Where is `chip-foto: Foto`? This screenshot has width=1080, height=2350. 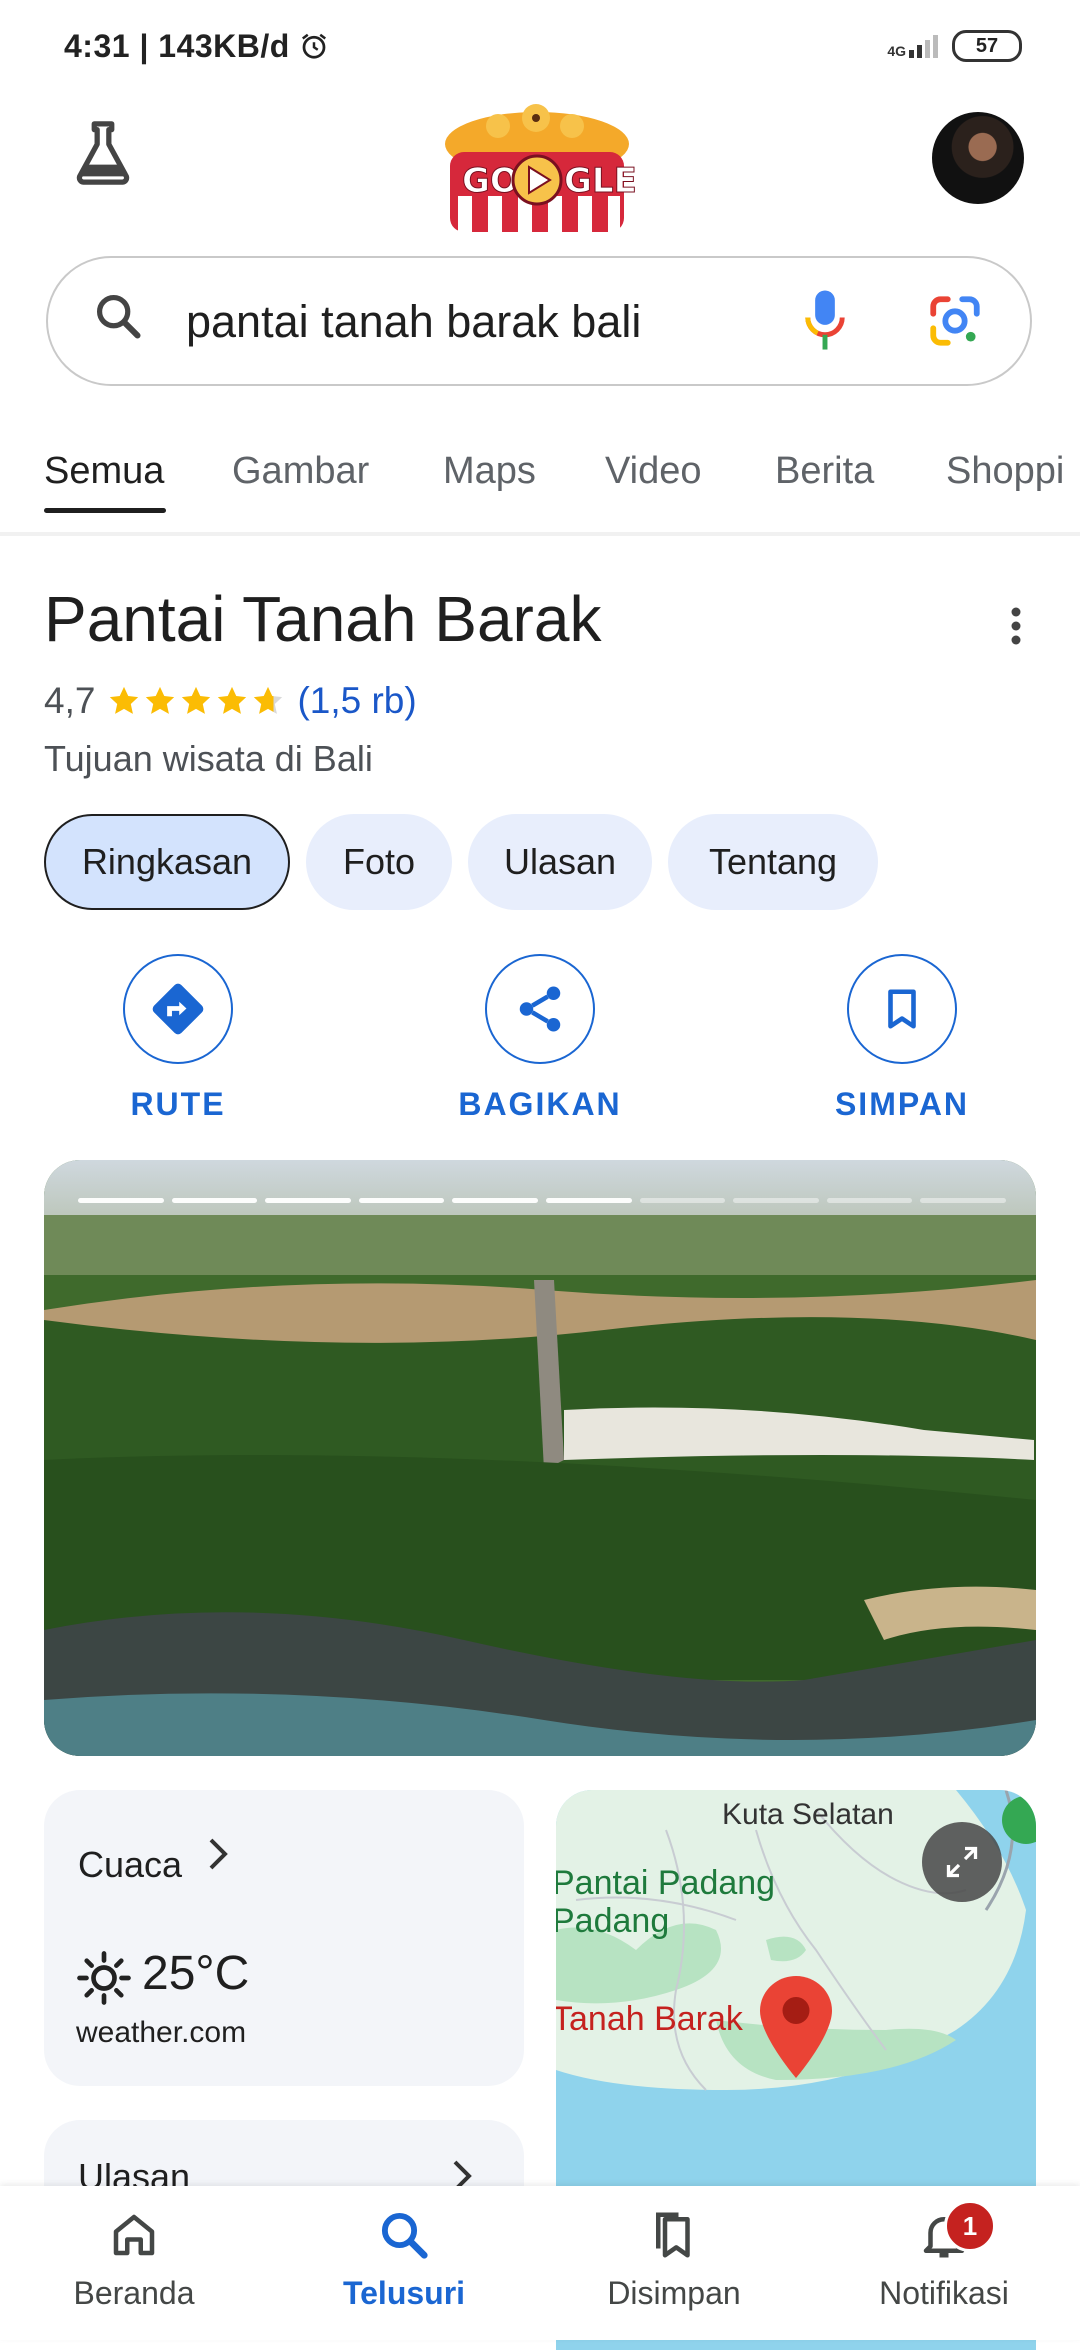 chip-foto: Foto is located at coordinates (379, 862).